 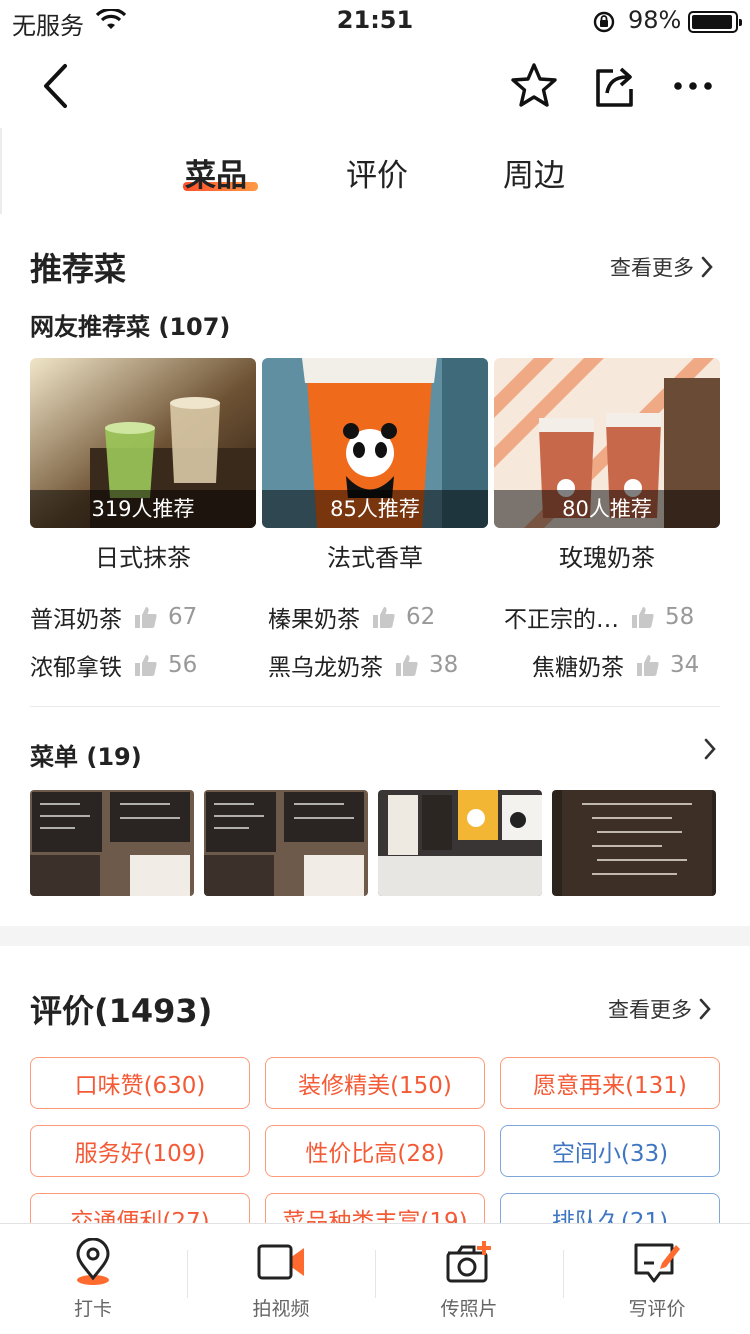 I want to click on dish-recommend-count: 80人推荐, so click(x=607, y=509).